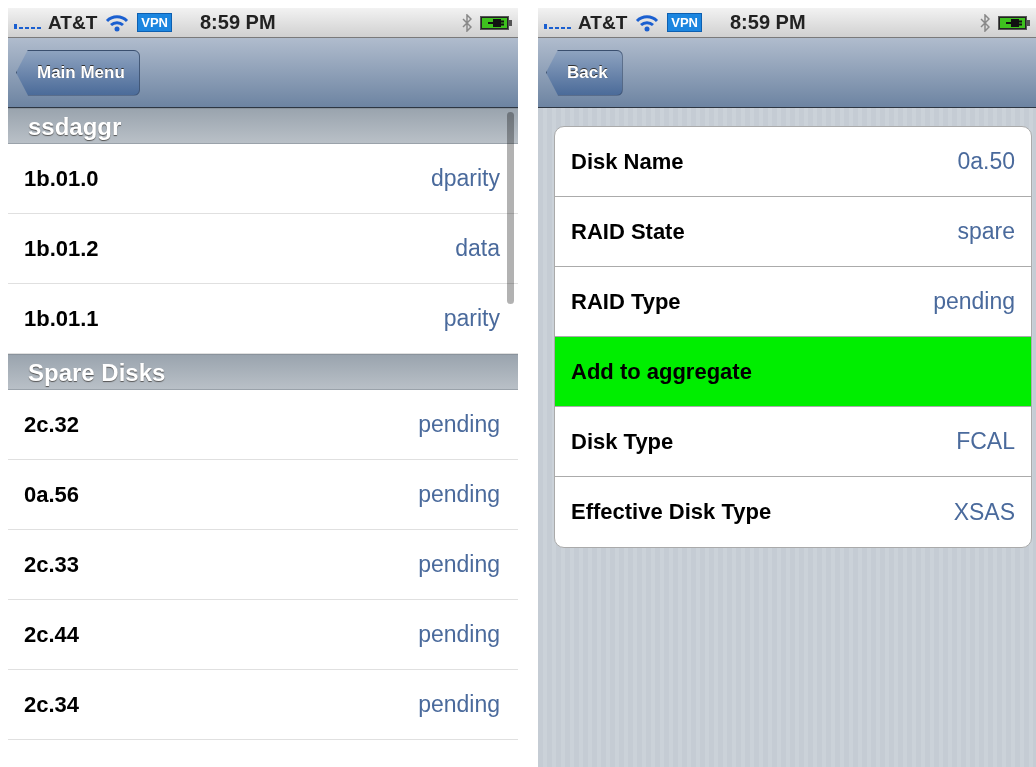 The height and width of the screenshot is (767, 1036). Describe the element at coordinates (263, 565) in the screenshot. I see `disk-row: 2c.33 pending` at that location.